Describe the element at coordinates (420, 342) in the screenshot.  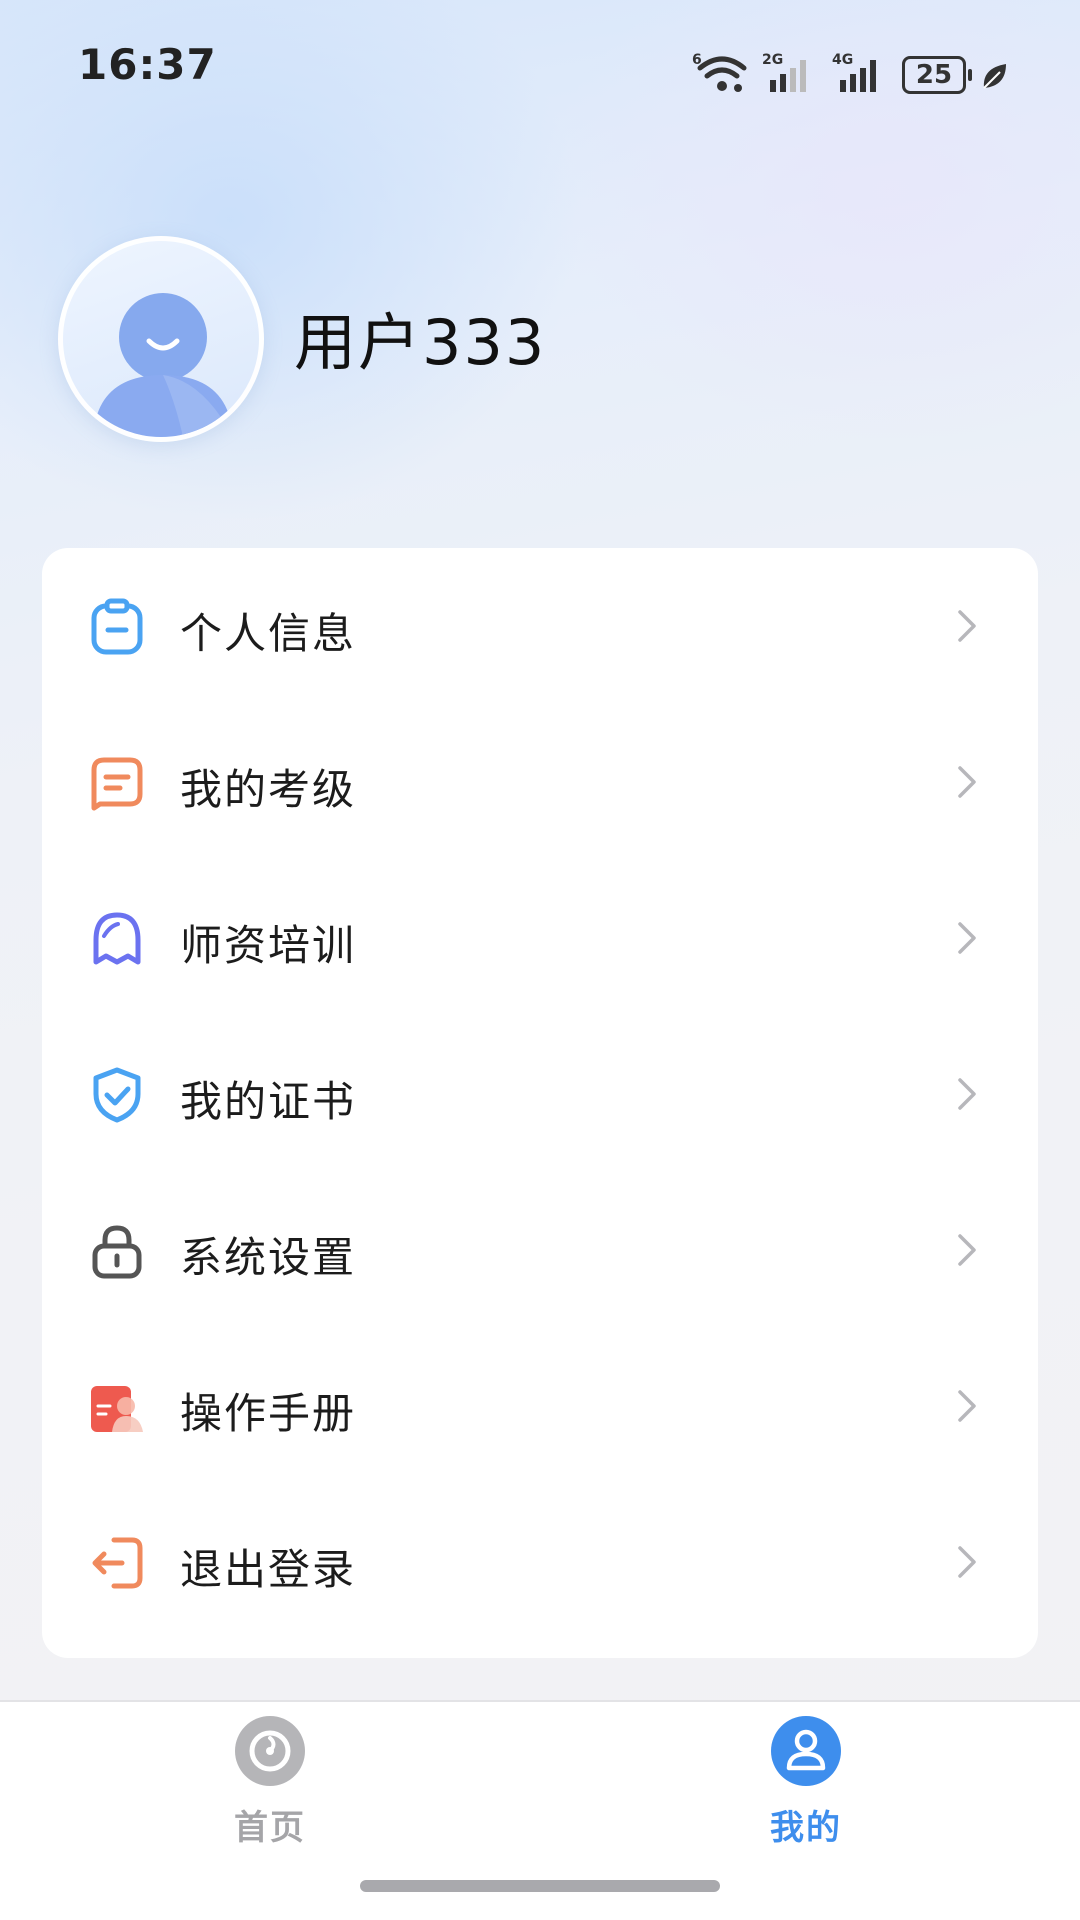
I see `username: 用户333` at that location.